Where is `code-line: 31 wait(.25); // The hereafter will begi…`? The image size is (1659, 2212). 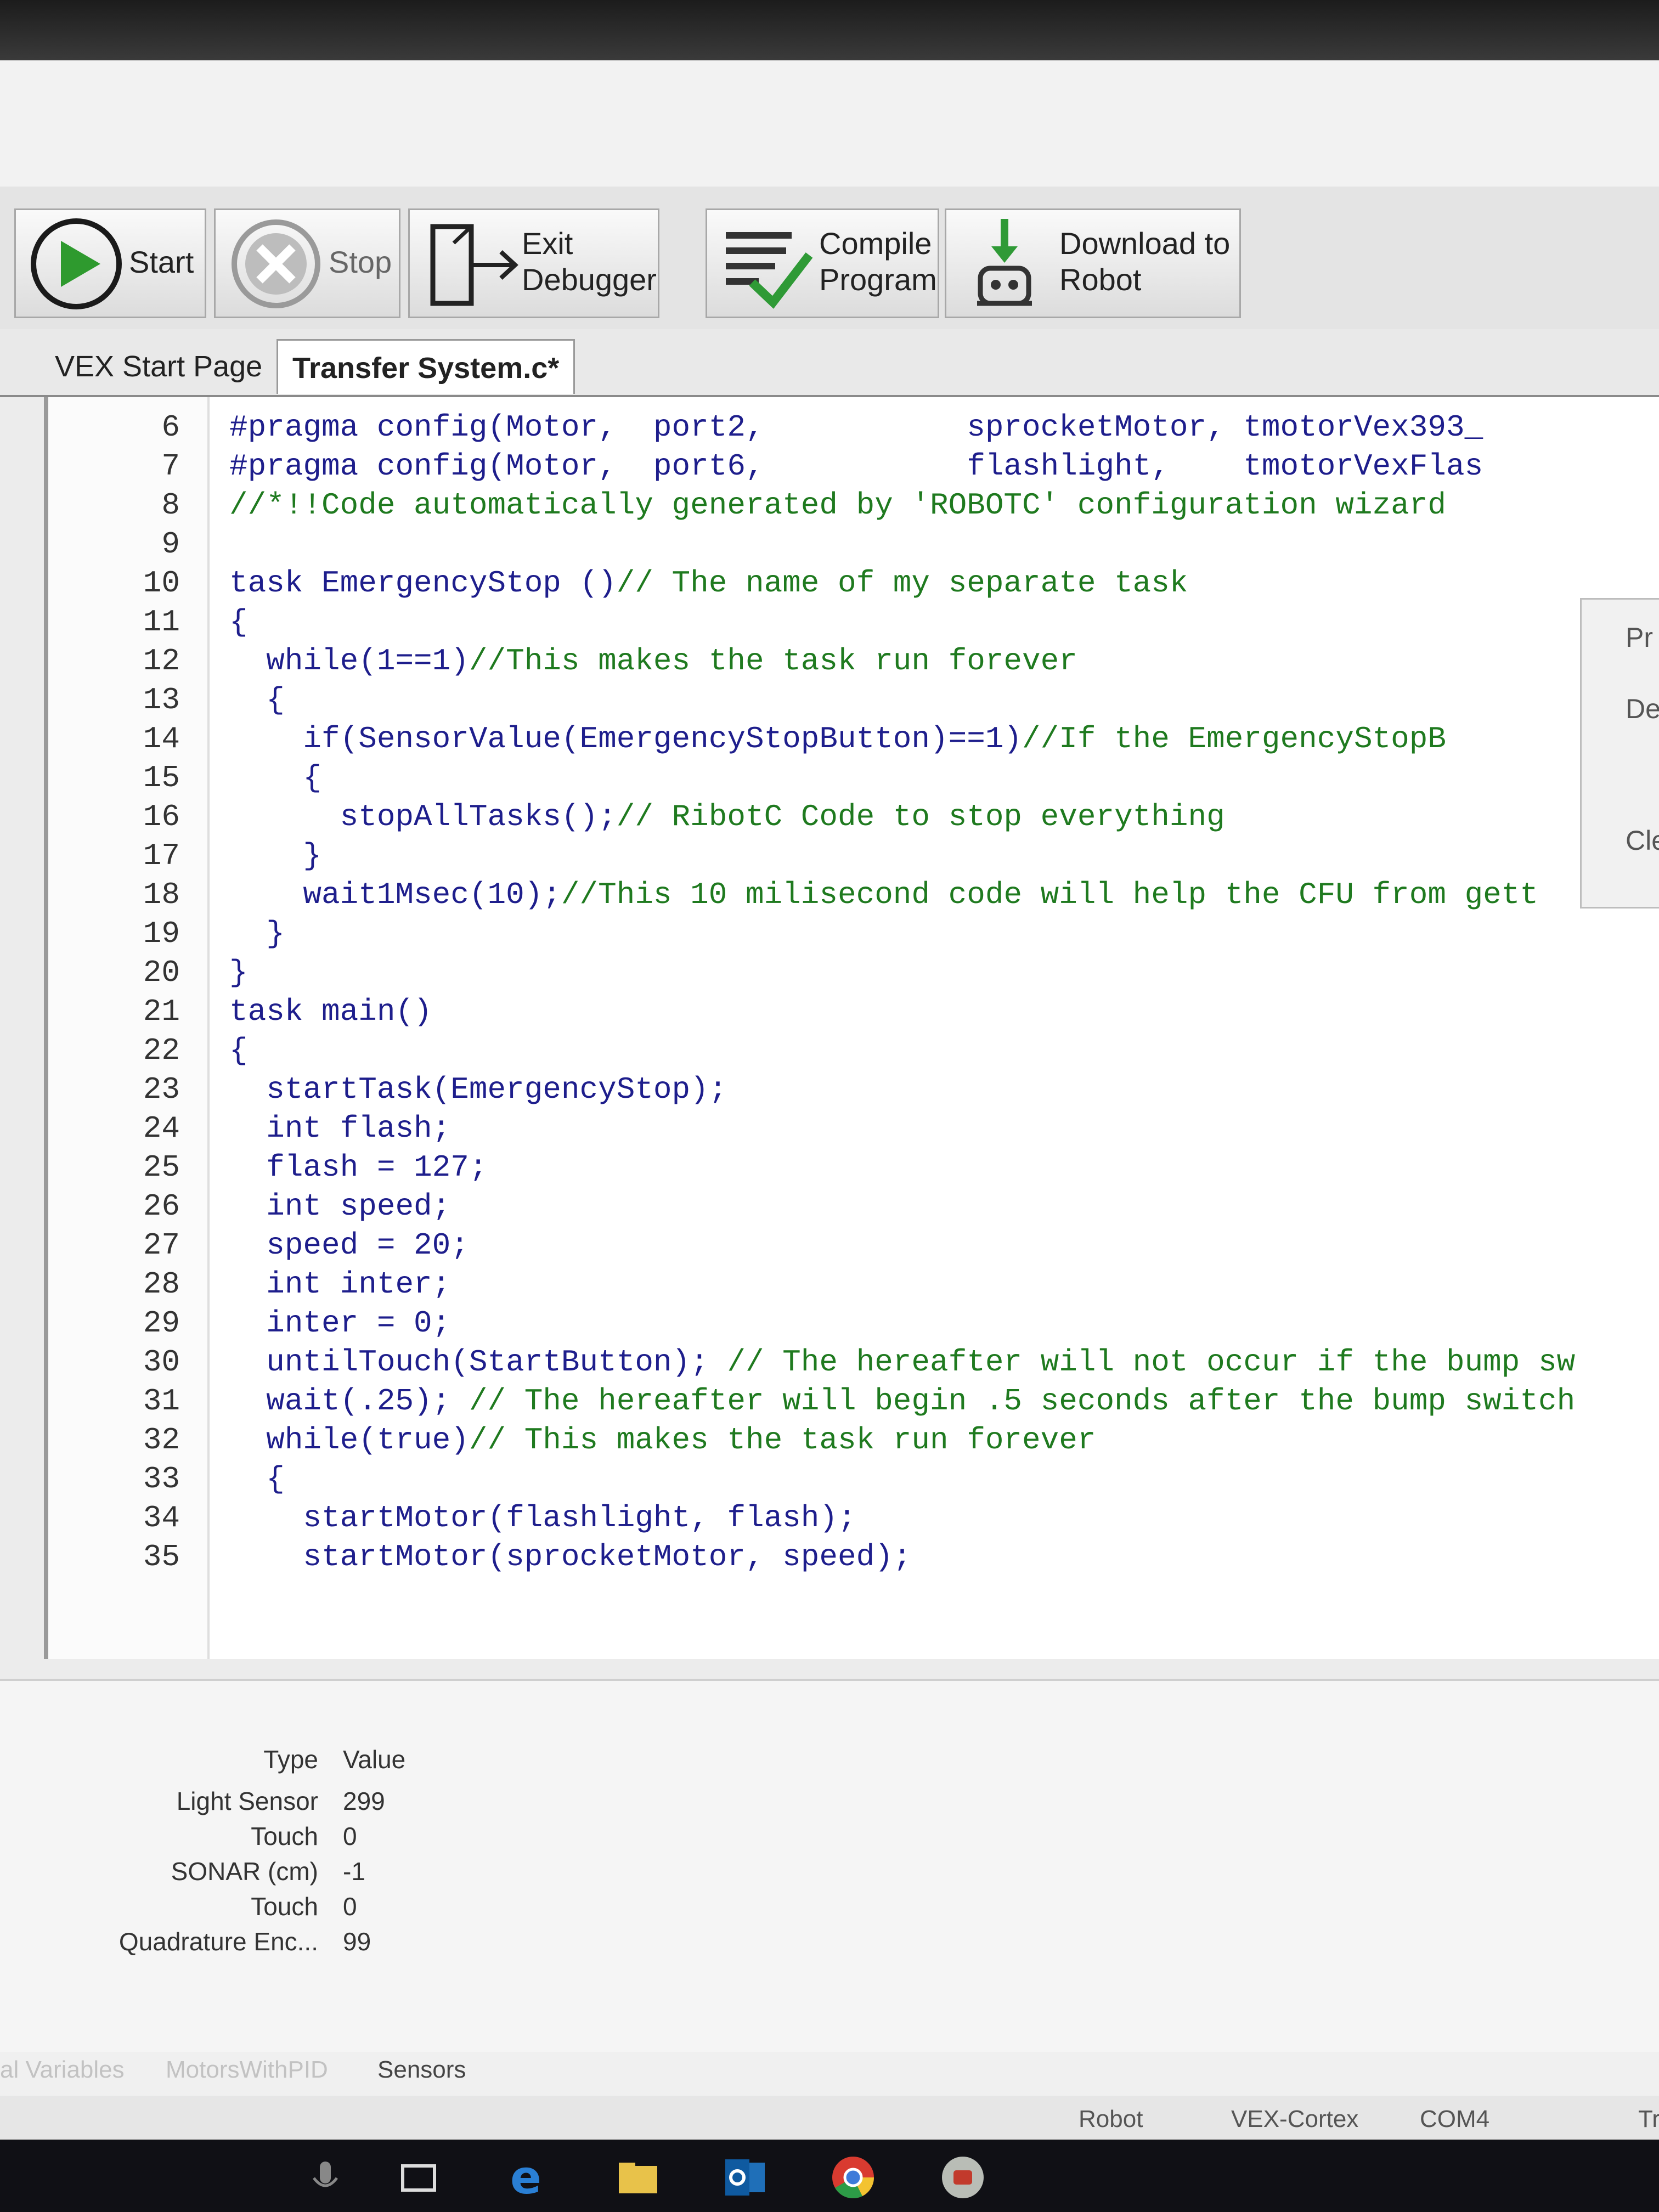 code-line: 31 wait(.25); // The hereafter will begi… is located at coordinates (854, 1401).